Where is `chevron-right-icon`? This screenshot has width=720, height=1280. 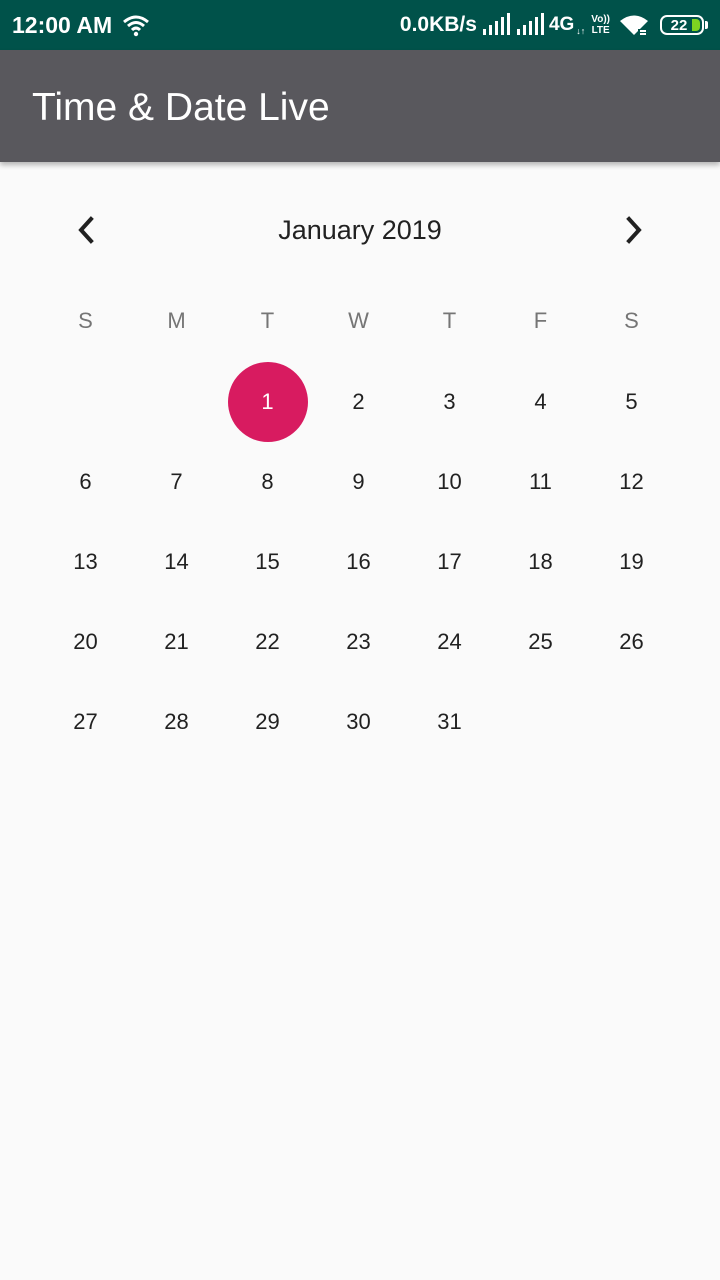 chevron-right-icon is located at coordinates (634, 230).